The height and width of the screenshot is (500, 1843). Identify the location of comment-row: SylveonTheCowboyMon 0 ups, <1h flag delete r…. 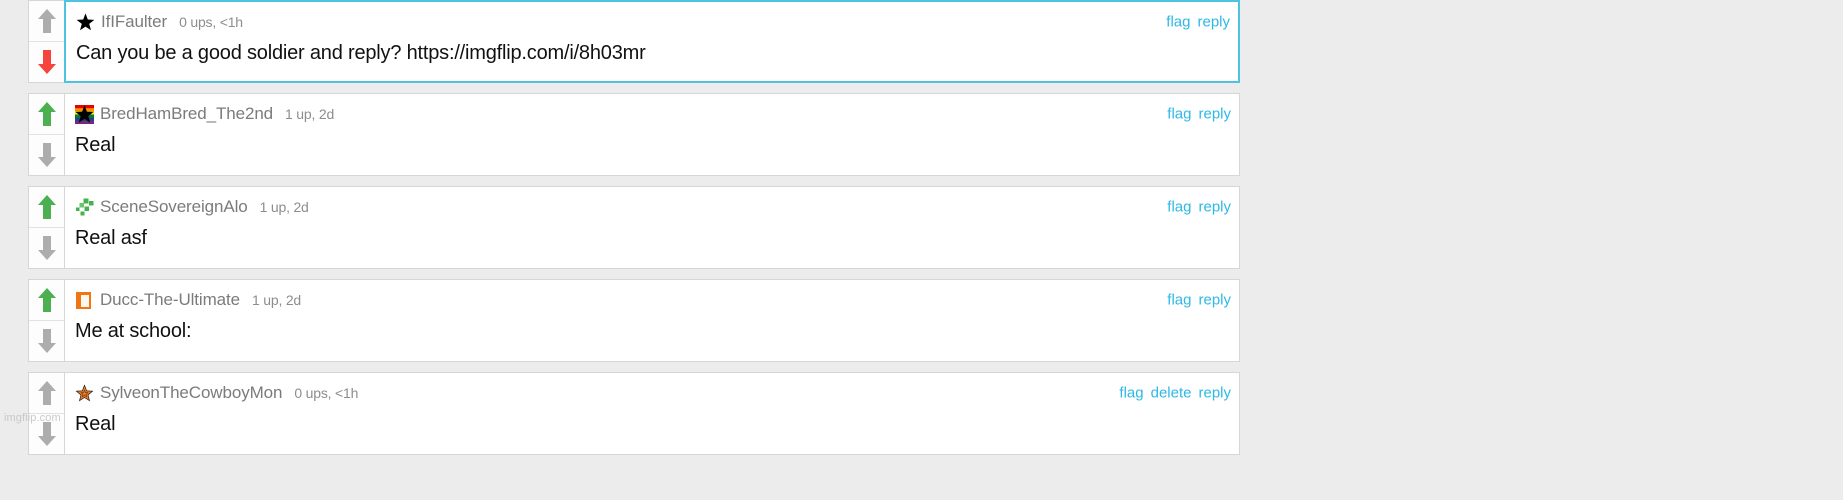
(620, 413).